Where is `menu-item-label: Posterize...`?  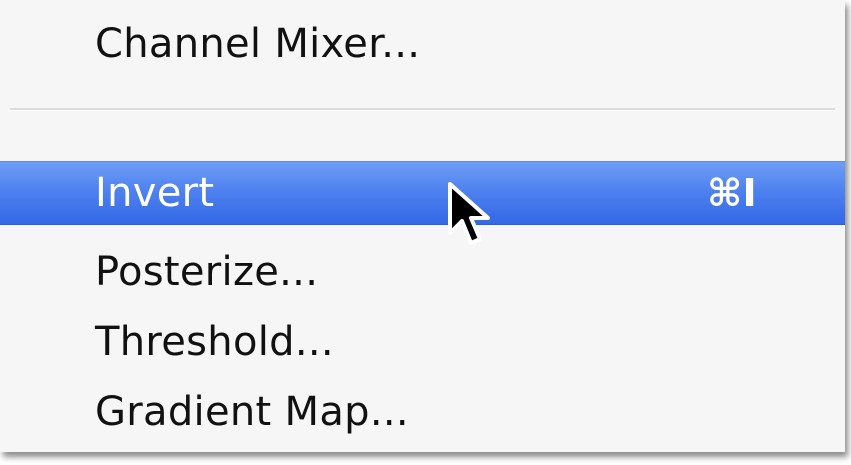
menu-item-label: Posterize... is located at coordinates (207, 272).